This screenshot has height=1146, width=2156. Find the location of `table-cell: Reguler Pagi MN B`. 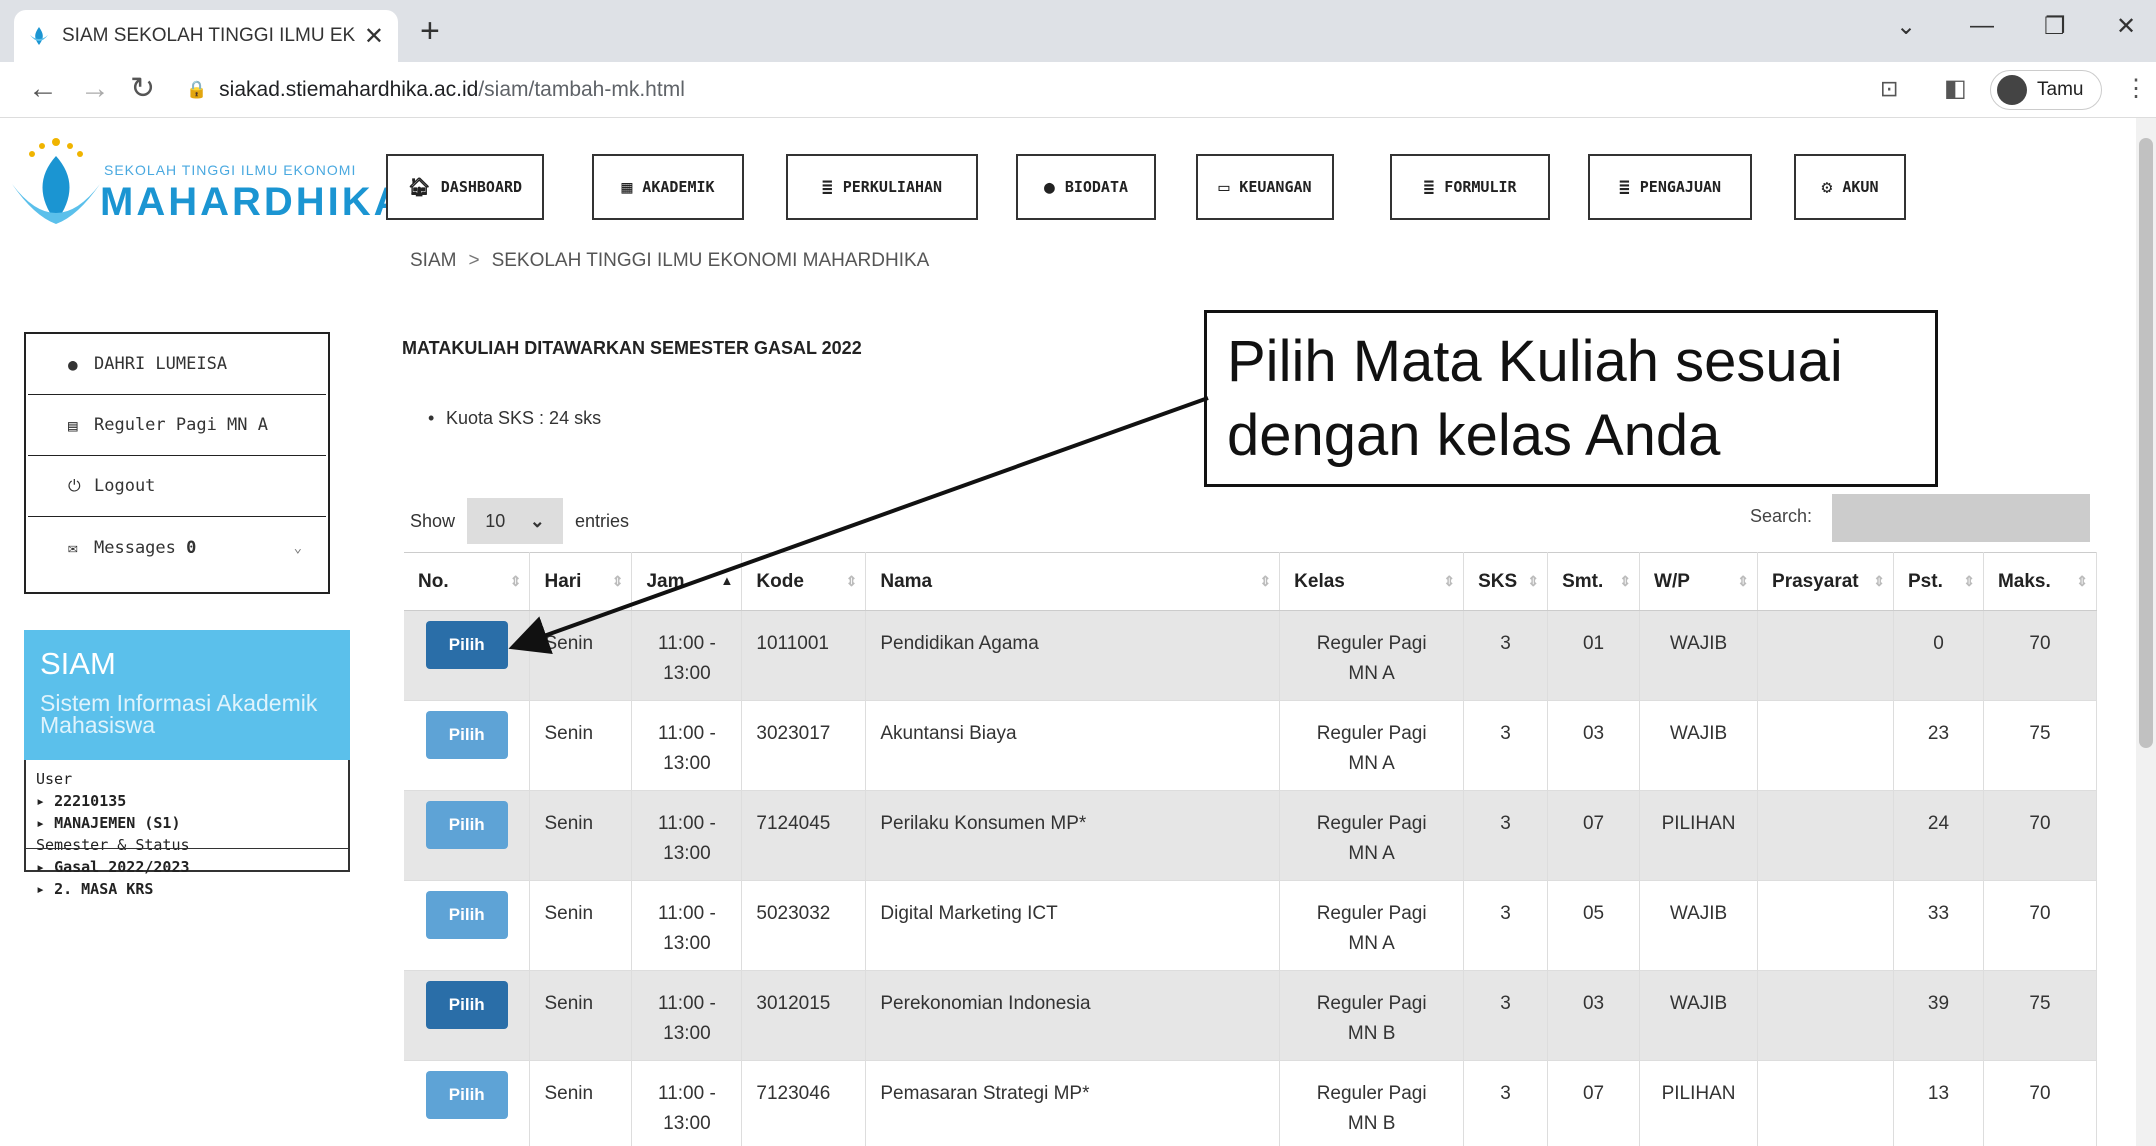

table-cell: Reguler Pagi MN B is located at coordinates (1372, 1103).